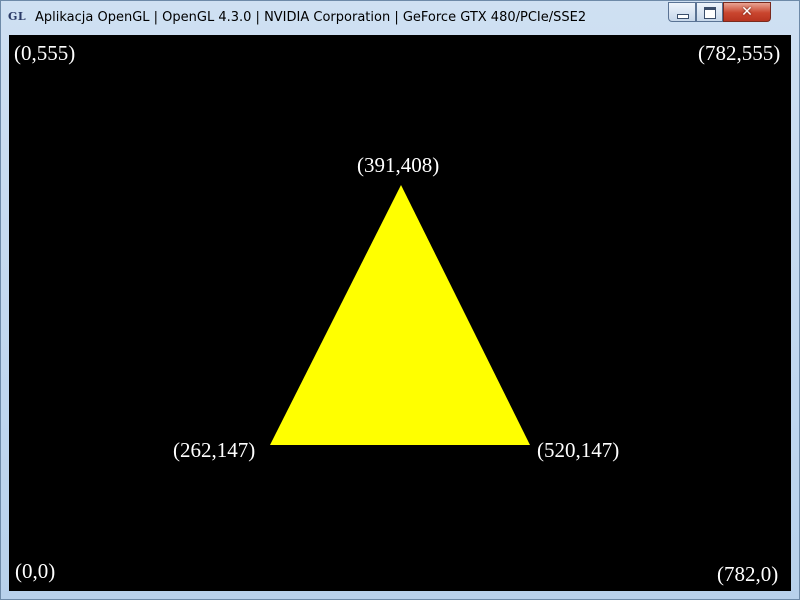 Image resolution: width=800 pixels, height=600 pixels. I want to click on close-button: ✕, so click(747, 12).